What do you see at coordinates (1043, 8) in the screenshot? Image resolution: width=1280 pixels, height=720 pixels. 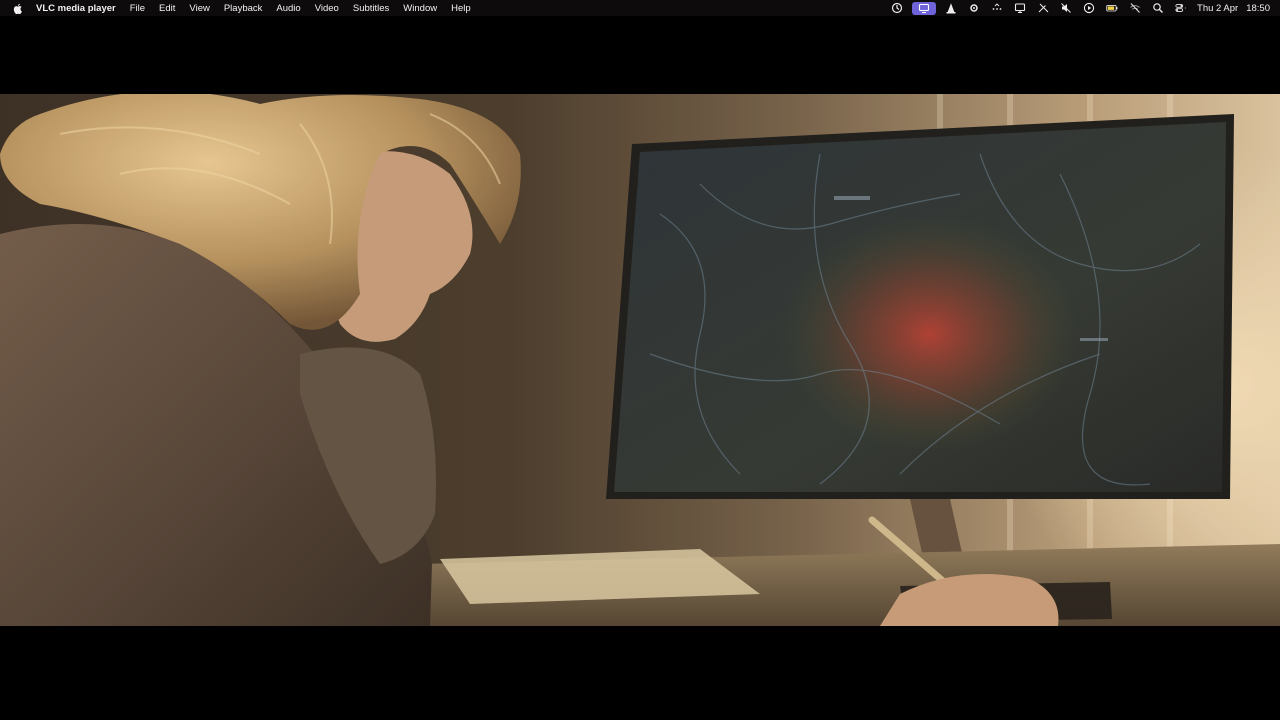 I see `pen-off-icon` at bounding box center [1043, 8].